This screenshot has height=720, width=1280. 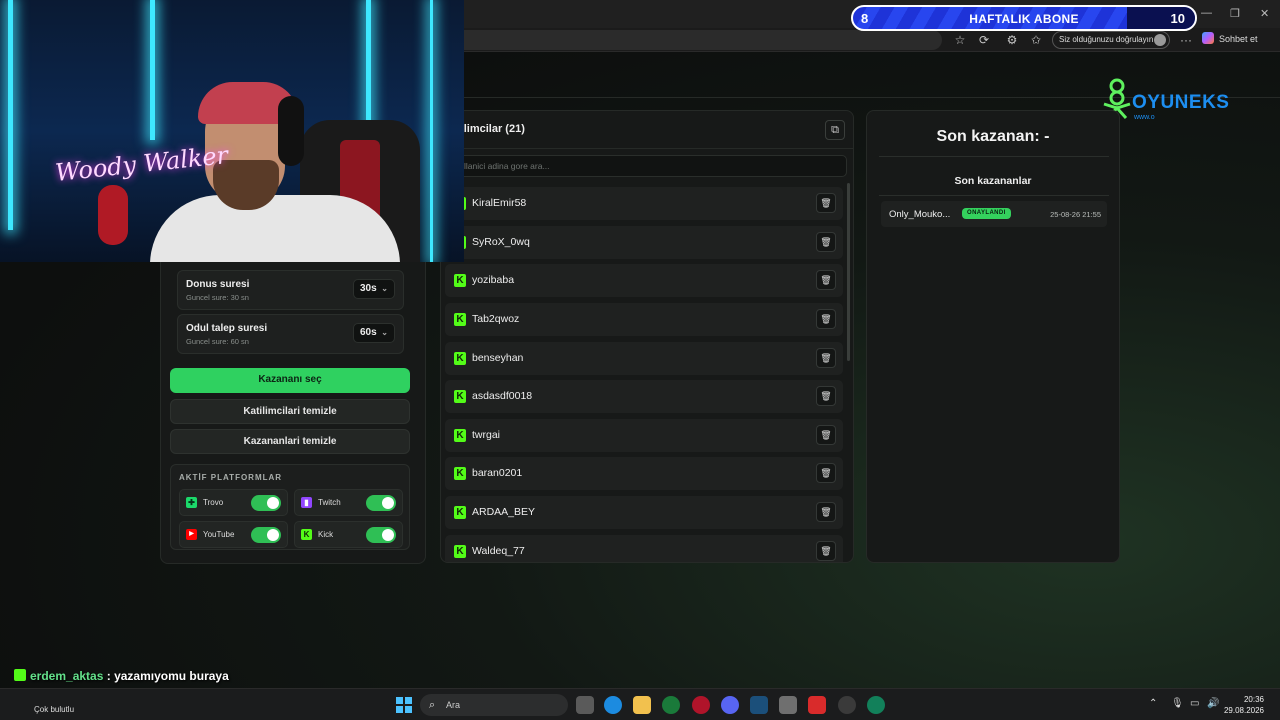 What do you see at coordinates (1264, 13) in the screenshot?
I see `close-icon: ✕` at bounding box center [1264, 13].